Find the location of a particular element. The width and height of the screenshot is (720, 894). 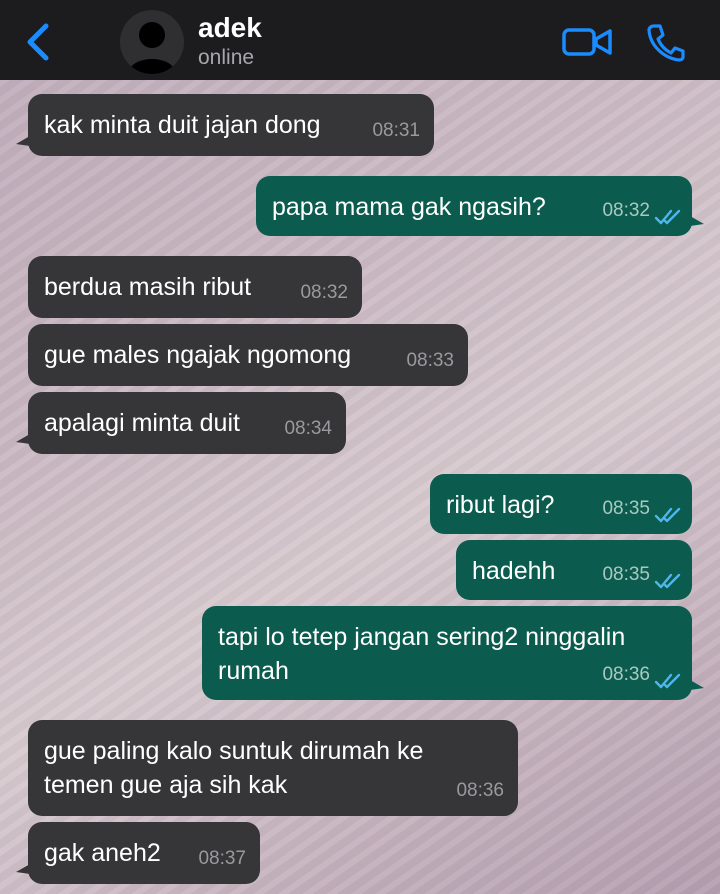

incoming-message: gue males ngajak ngomong 08:33 is located at coordinates (248, 355).